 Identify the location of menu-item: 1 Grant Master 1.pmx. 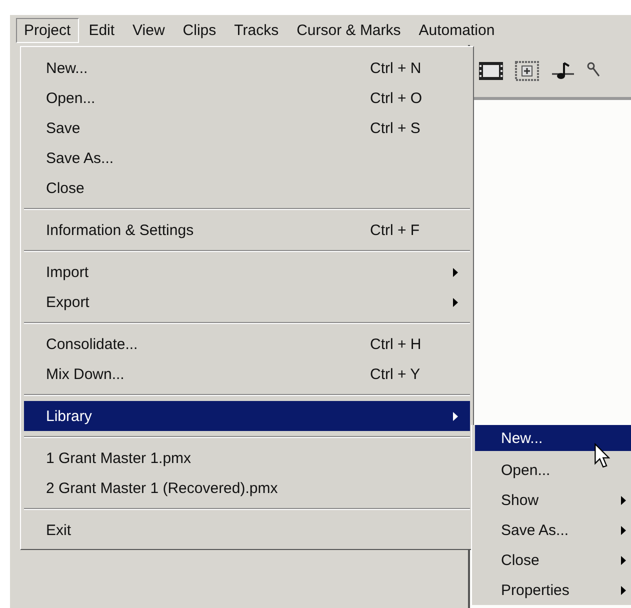
(247, 458).